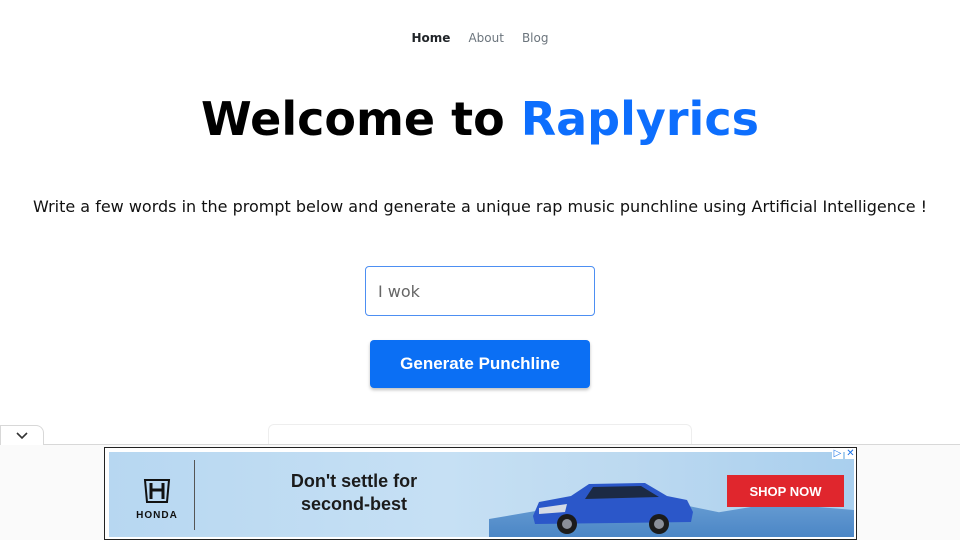 The width and height of the screenshot is (960, 540). What do you see at coordinates (157, 515) in the screenshot?
I see `honda-wordmark: HONDA` at bounding box center [157, 515].